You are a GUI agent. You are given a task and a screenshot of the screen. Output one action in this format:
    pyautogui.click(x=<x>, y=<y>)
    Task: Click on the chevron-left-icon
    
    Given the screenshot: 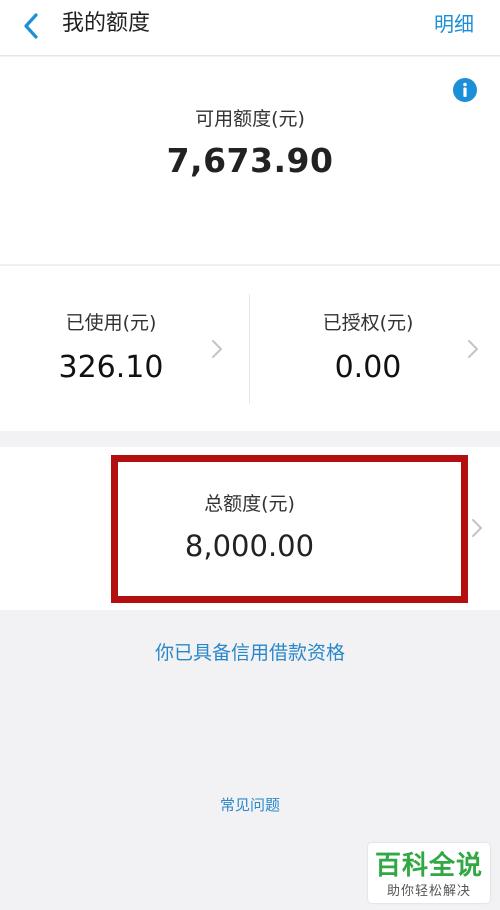 What is the action you would take?
    pyautogui.click(x=31, y=26)
    